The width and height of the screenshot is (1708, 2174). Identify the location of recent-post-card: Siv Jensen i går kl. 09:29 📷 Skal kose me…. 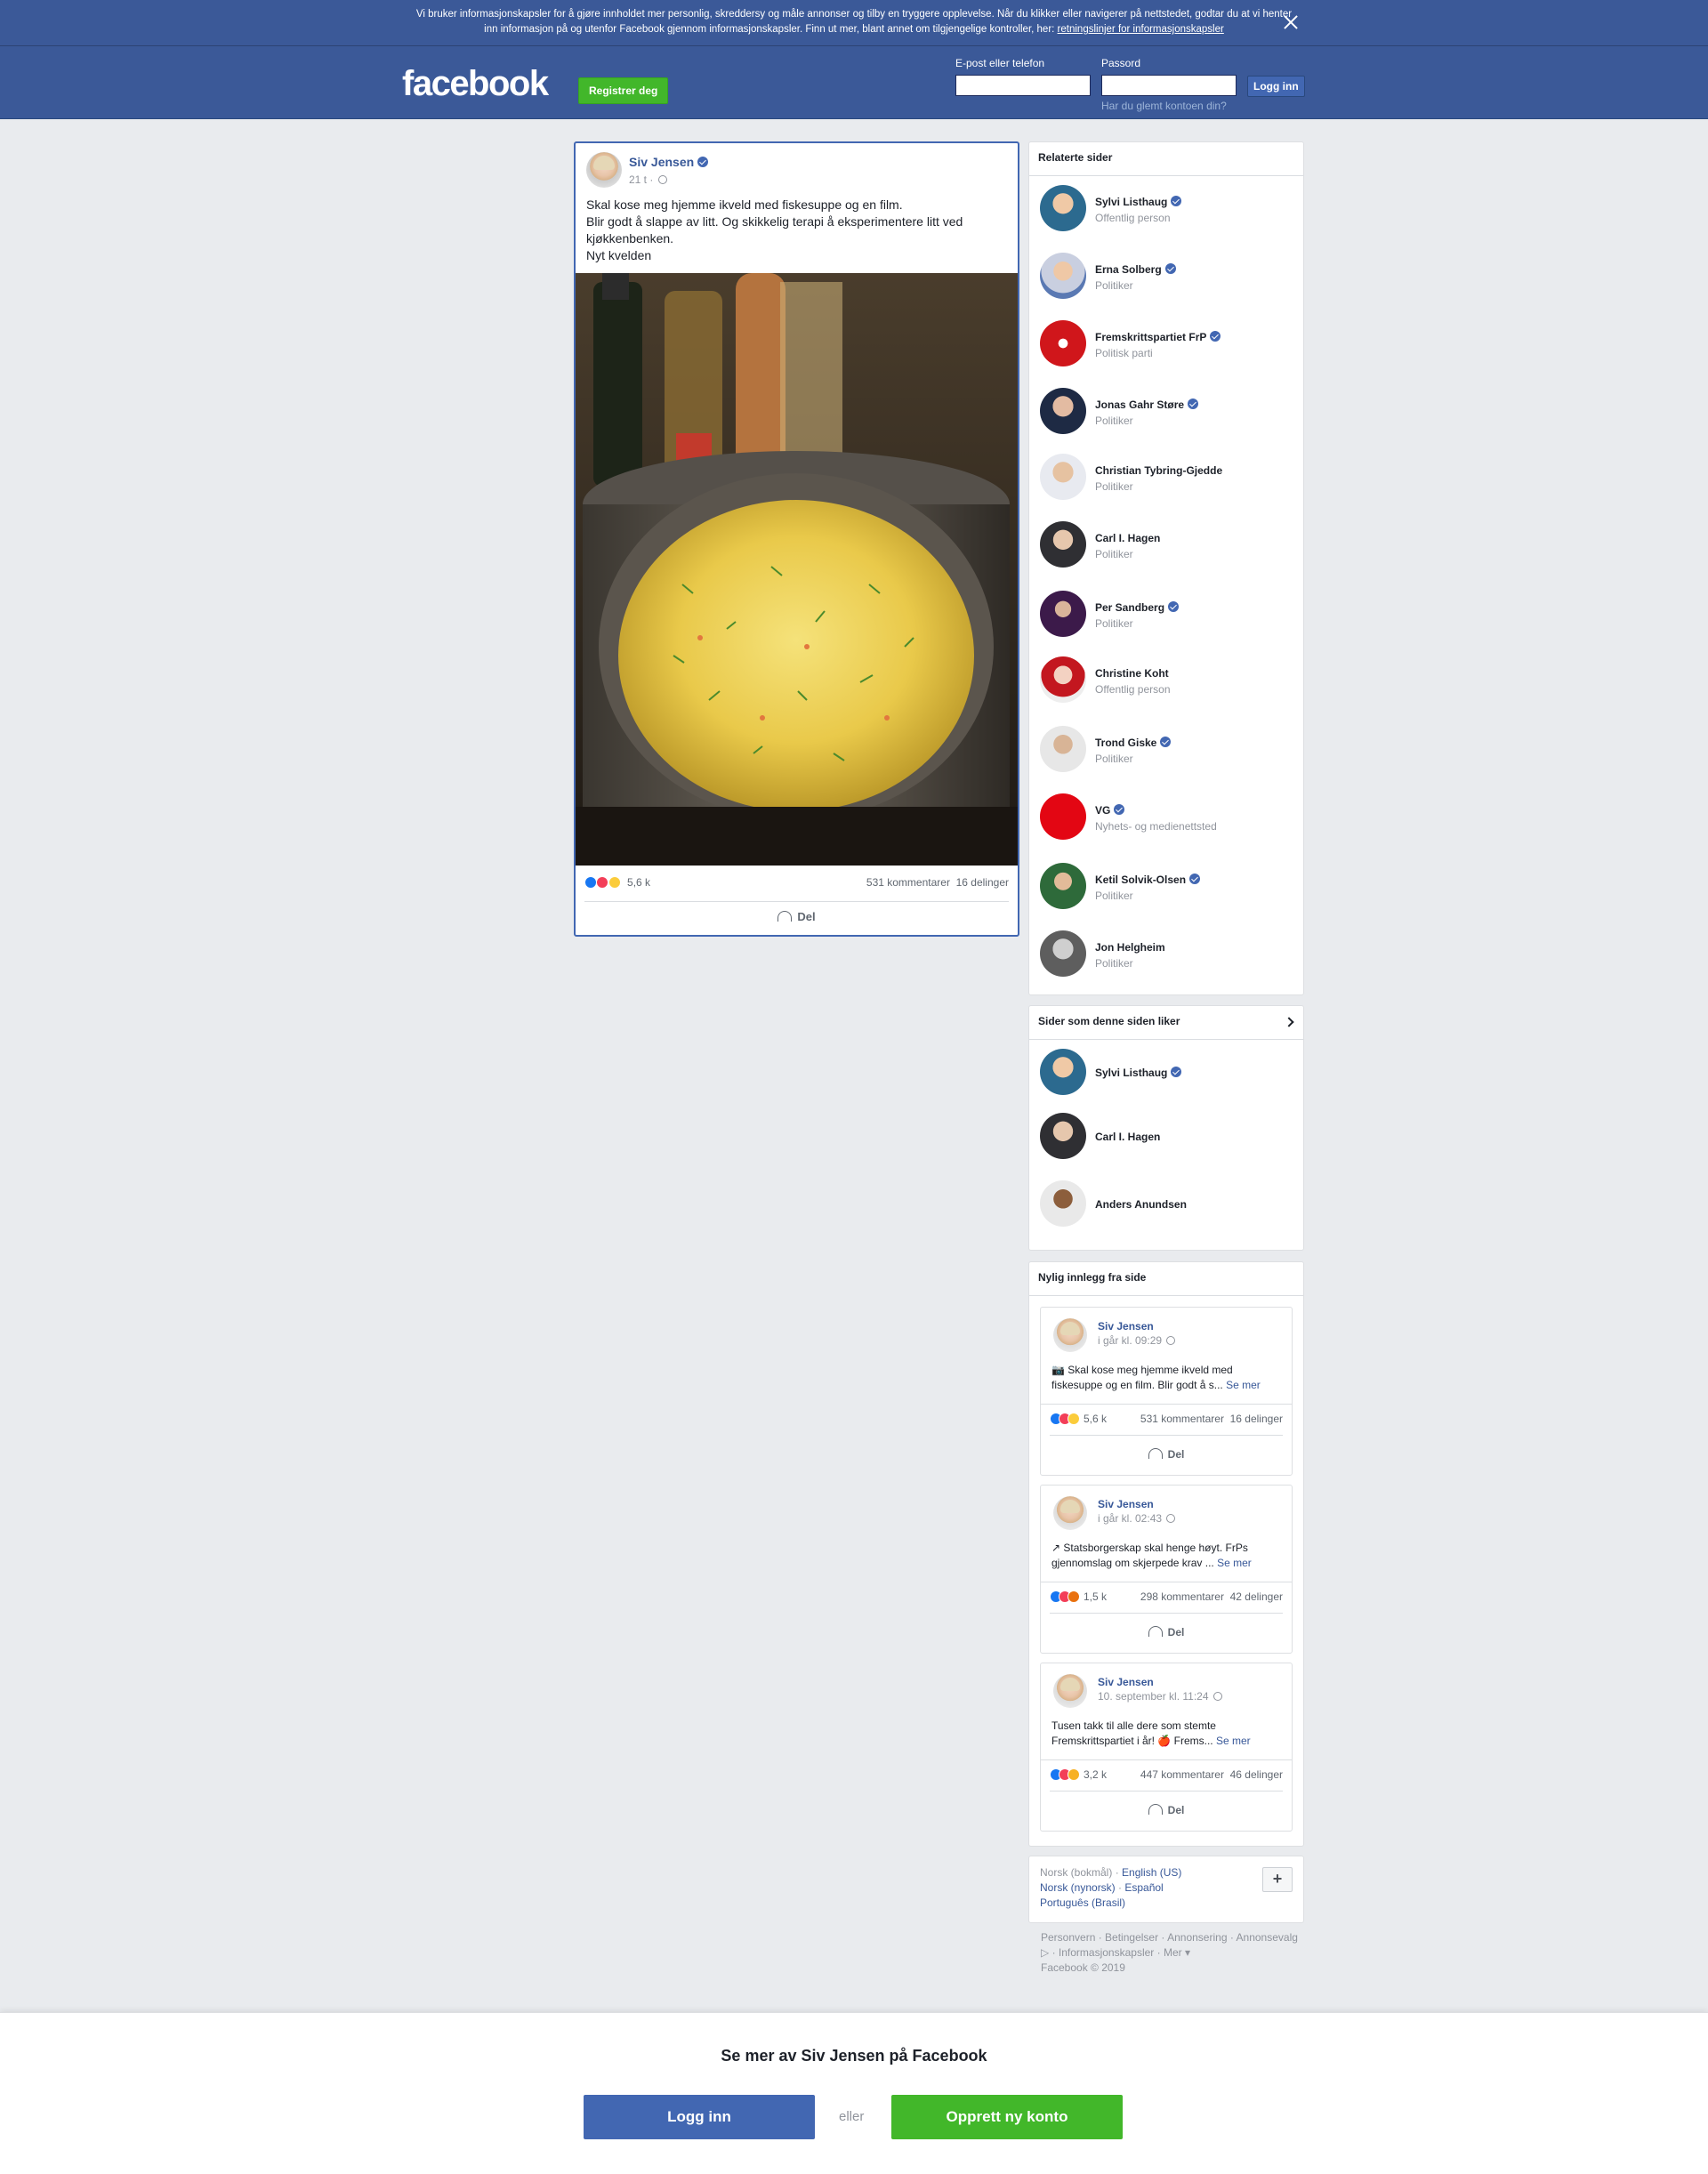
(1166, 1391).